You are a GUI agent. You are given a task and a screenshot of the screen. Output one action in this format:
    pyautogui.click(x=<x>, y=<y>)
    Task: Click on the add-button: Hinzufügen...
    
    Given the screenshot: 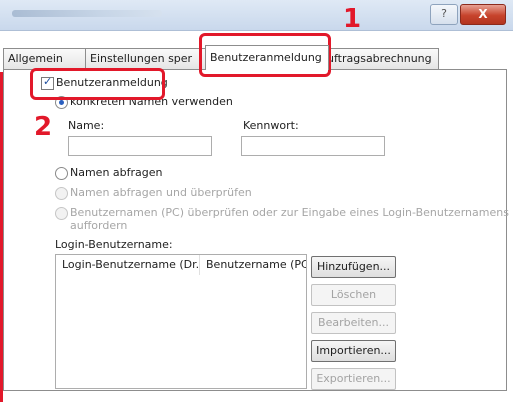 What is the action you would take?
    pyautogui.click(x=353, y=267)
    